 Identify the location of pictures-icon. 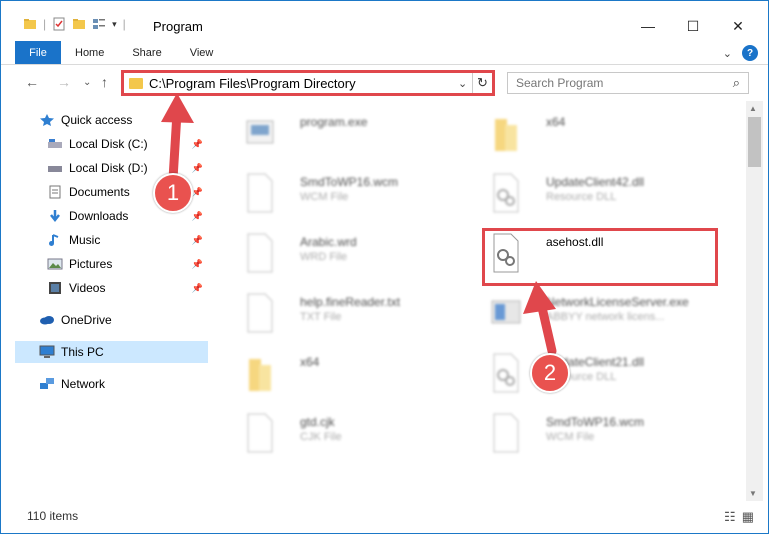
(55, 264).